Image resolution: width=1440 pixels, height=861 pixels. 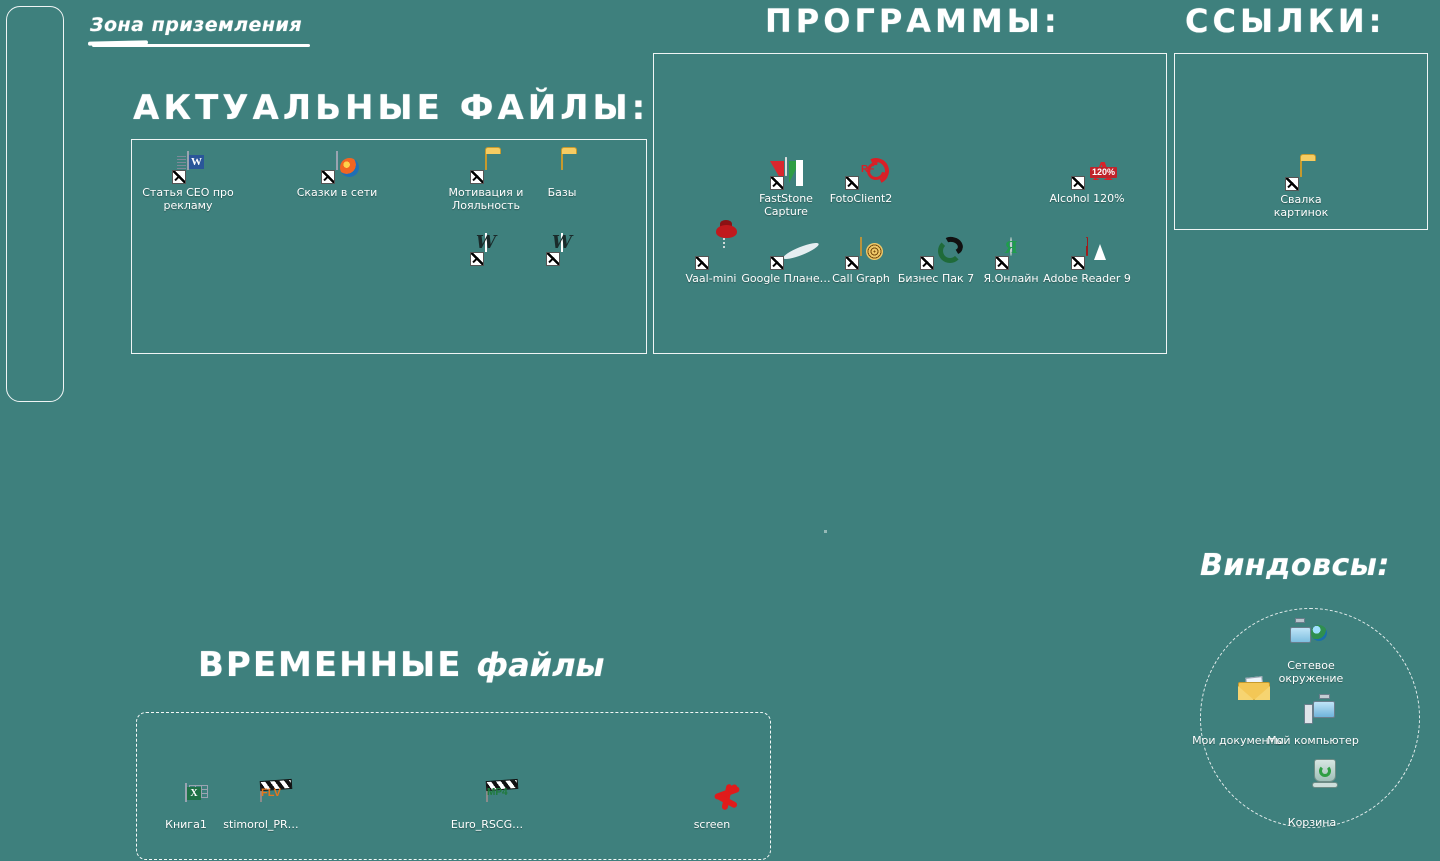 I want to click on actual-files-heading: АКТУАЛЬНЫЕ ФАЙЛЫ:, so click(x=391, y=108).